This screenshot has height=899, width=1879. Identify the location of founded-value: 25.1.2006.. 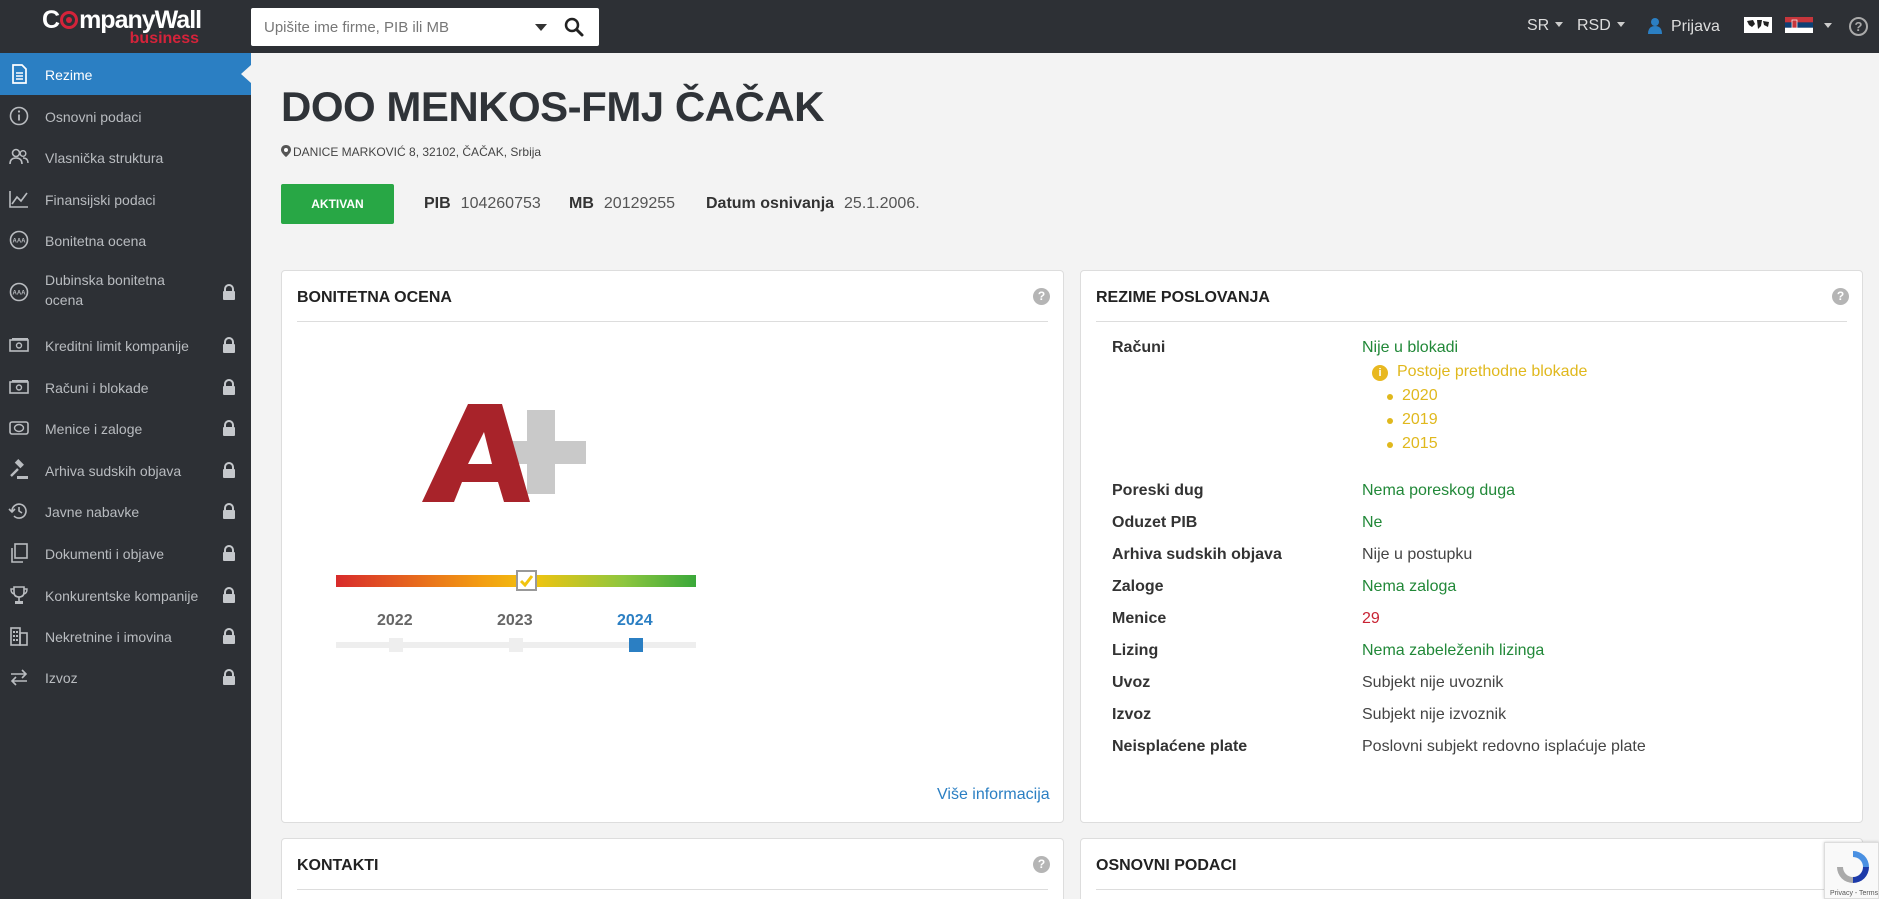
(882, 203).